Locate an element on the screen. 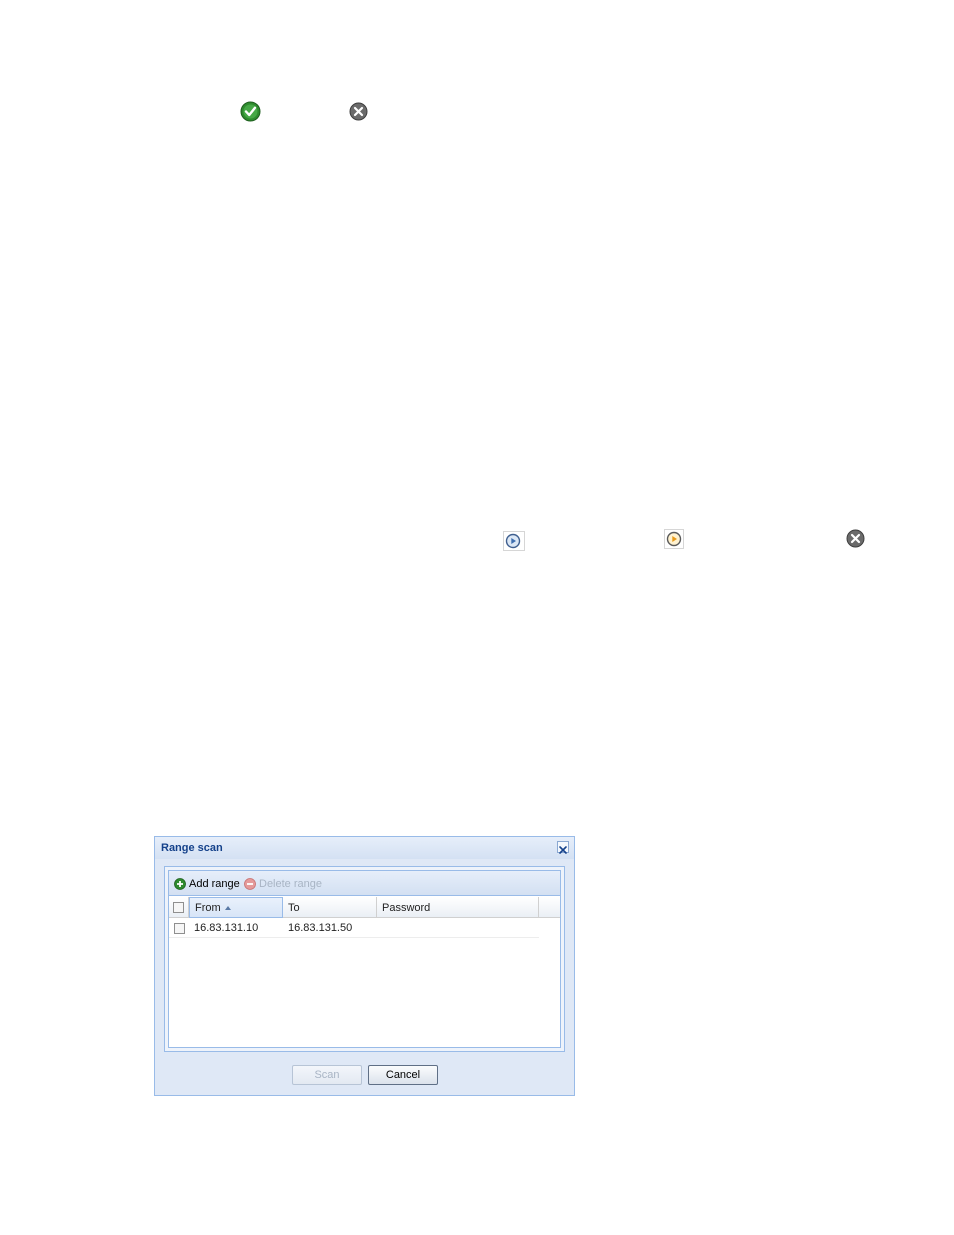 The image size is (954, 1235). select-all-checkbox is located at coordinates (179, 907).